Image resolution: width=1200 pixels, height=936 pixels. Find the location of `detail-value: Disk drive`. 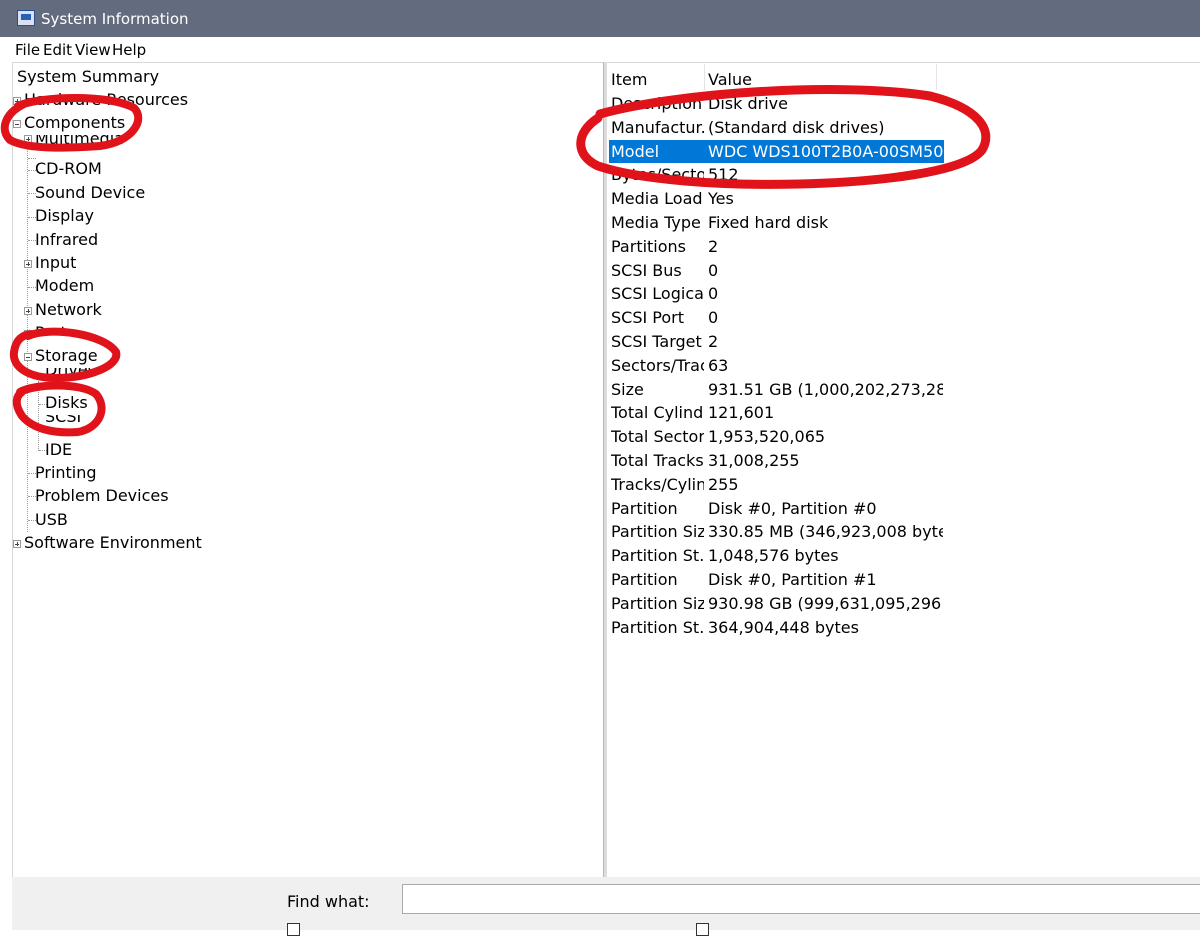

detail-value: Disk drive is located at coordinates (748, 103).